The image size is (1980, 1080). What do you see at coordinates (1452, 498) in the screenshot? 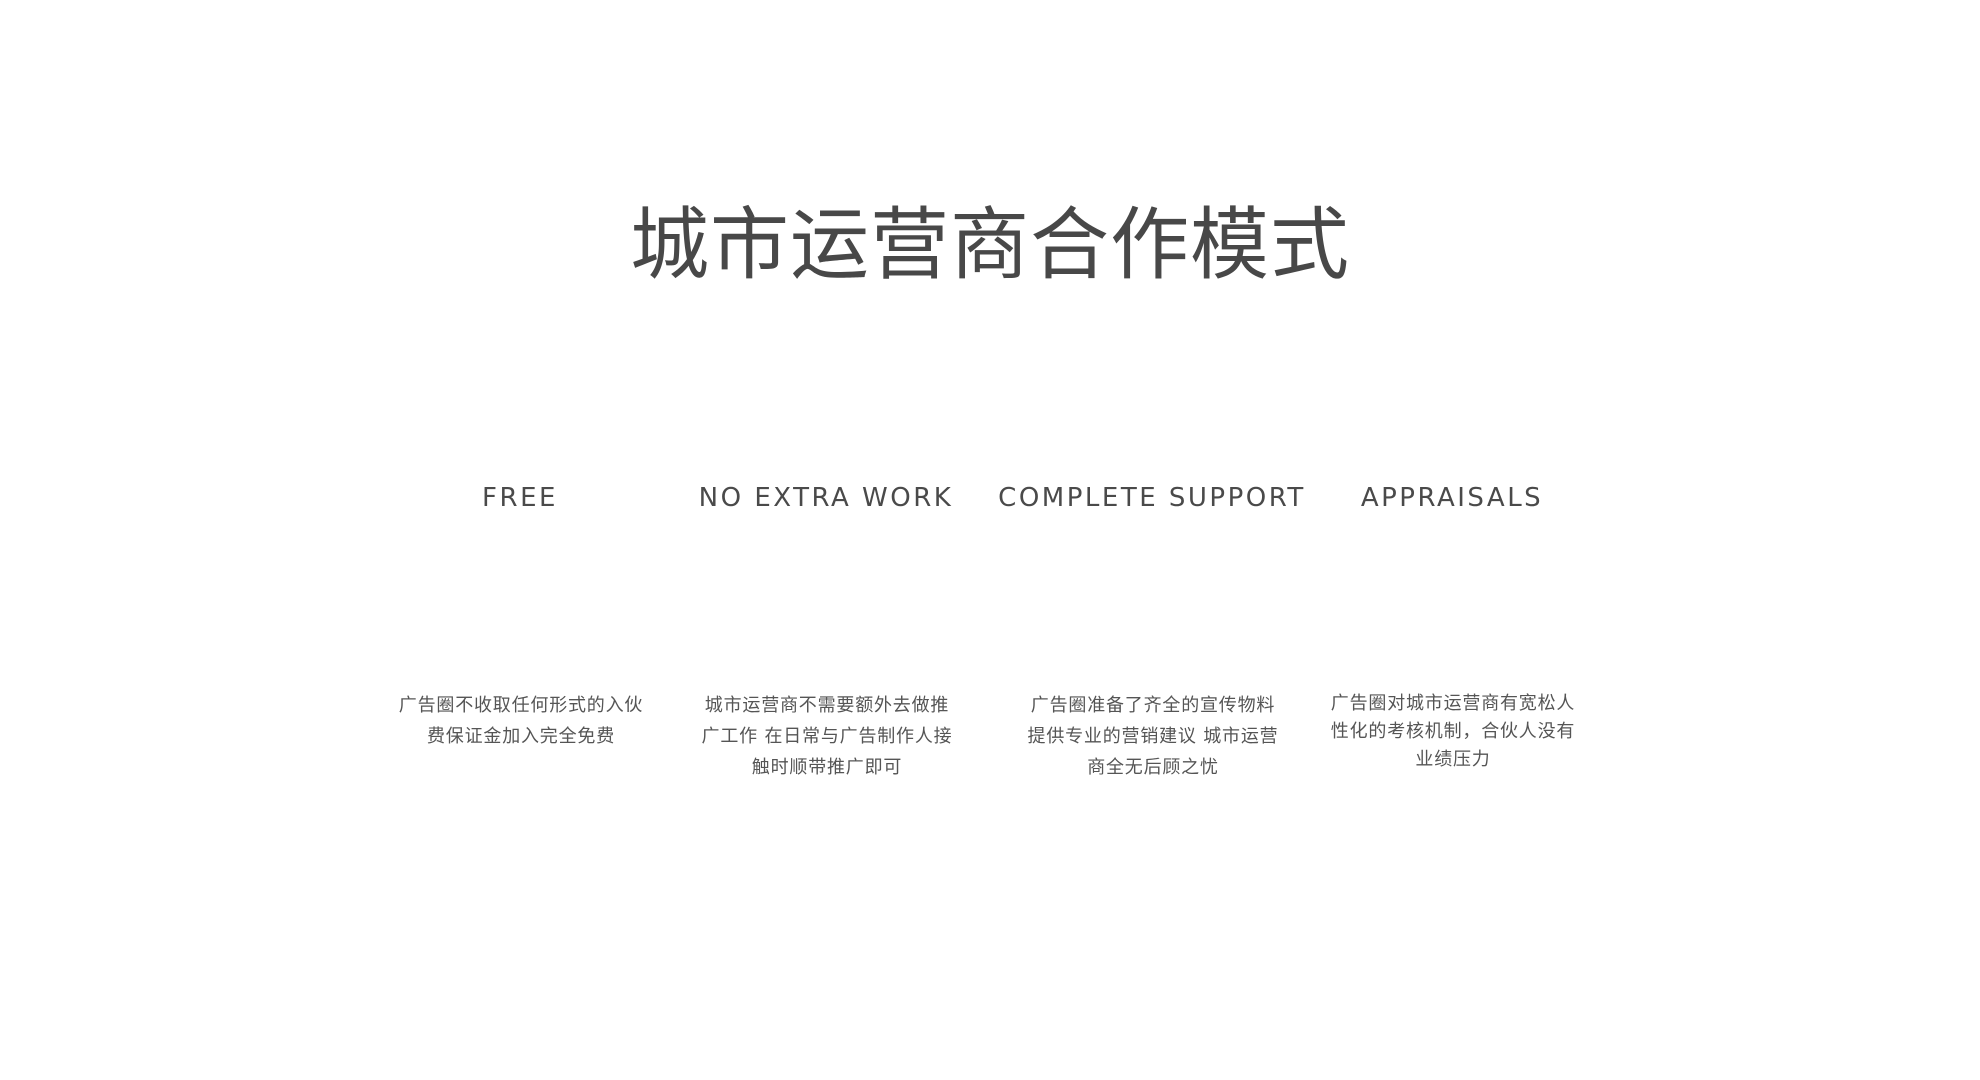
I see `feature-heading: APPRAISALS` at bounding box center [1452, 498].